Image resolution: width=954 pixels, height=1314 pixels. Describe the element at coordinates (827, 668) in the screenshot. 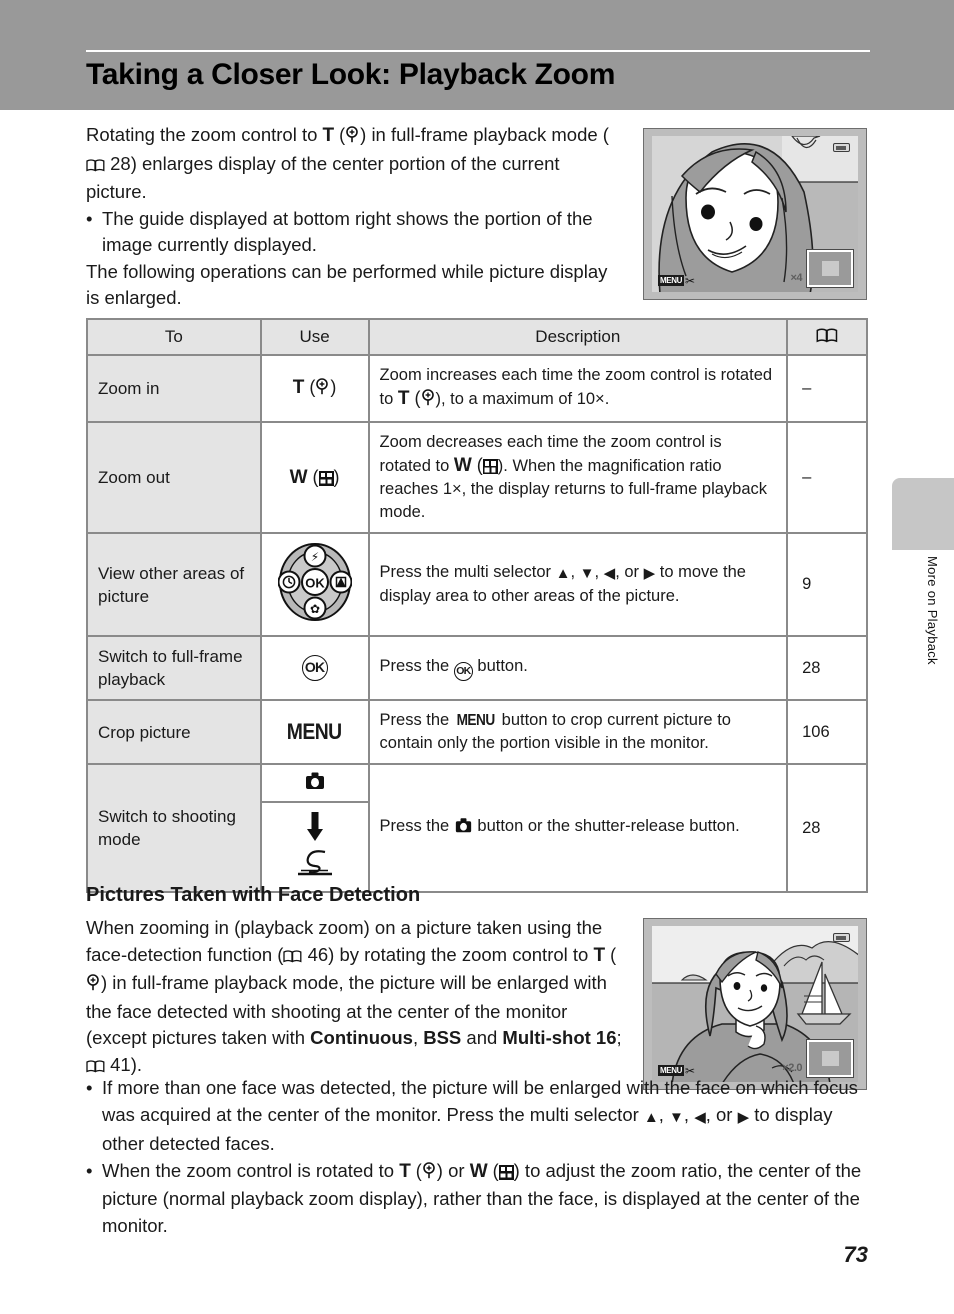

I see `row-ref-full-frame-playback: 28` at that location.